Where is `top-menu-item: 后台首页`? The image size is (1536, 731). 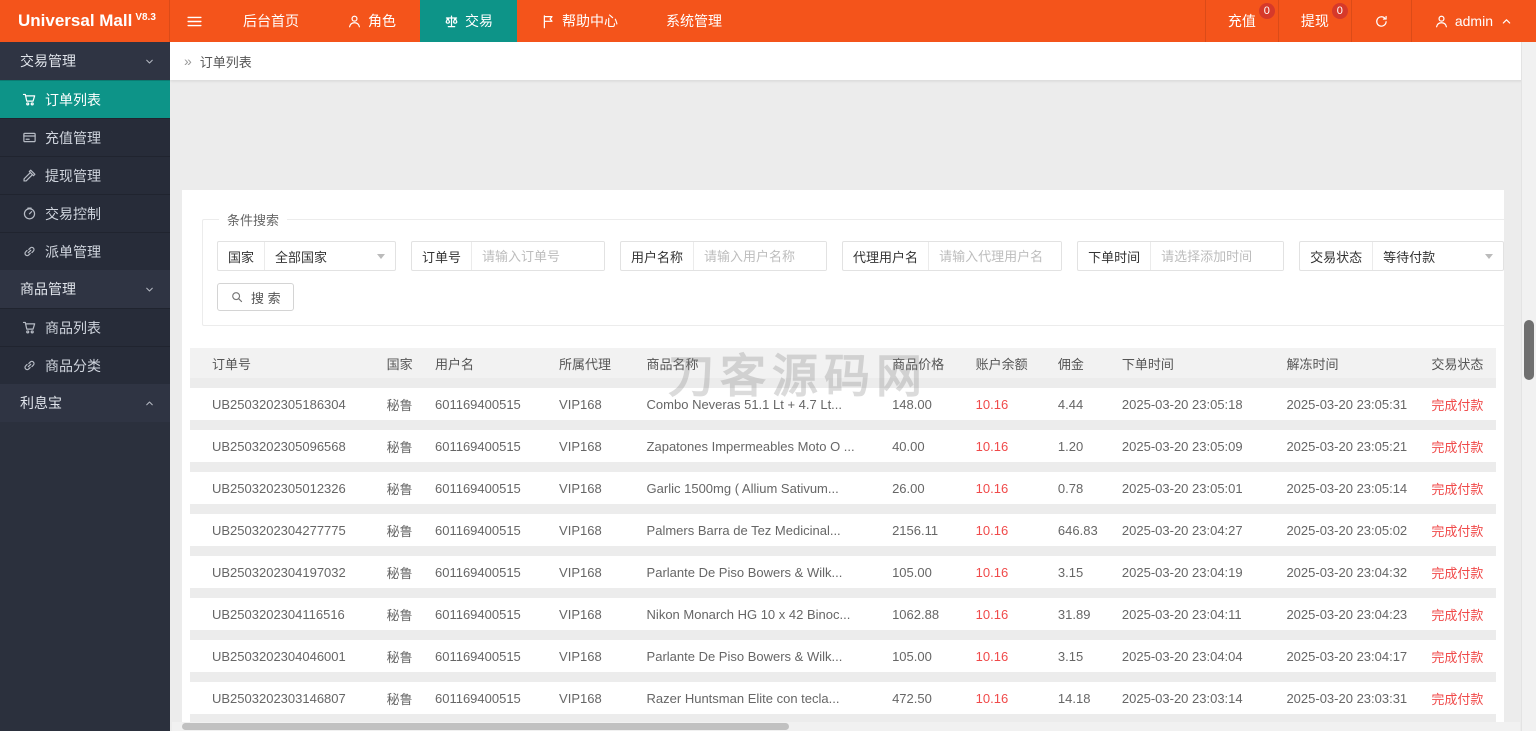
top-menu-item: 后台首页 is located at coordinates (271, 21).